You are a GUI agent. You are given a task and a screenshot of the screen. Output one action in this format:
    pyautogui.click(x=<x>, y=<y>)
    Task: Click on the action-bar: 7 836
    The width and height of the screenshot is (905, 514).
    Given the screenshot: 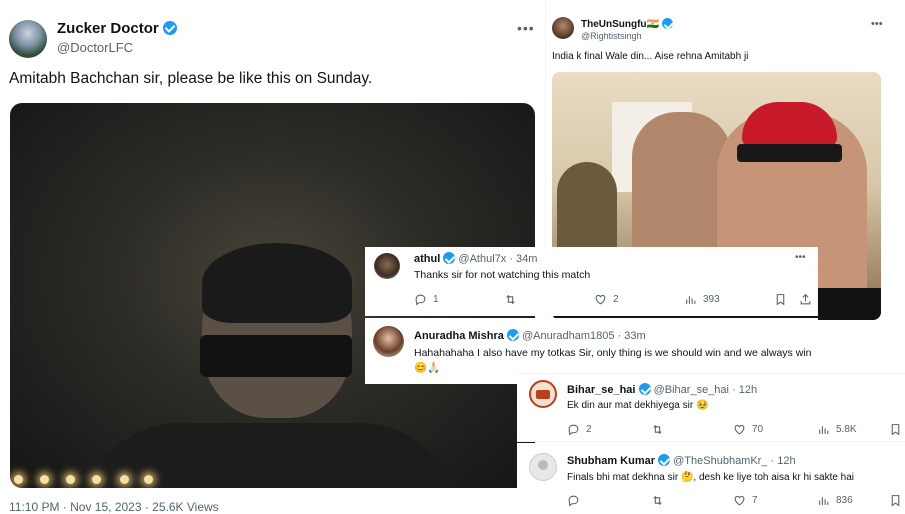 What is the action you would take?
    pyautogui.click(x=736, y=501)
    